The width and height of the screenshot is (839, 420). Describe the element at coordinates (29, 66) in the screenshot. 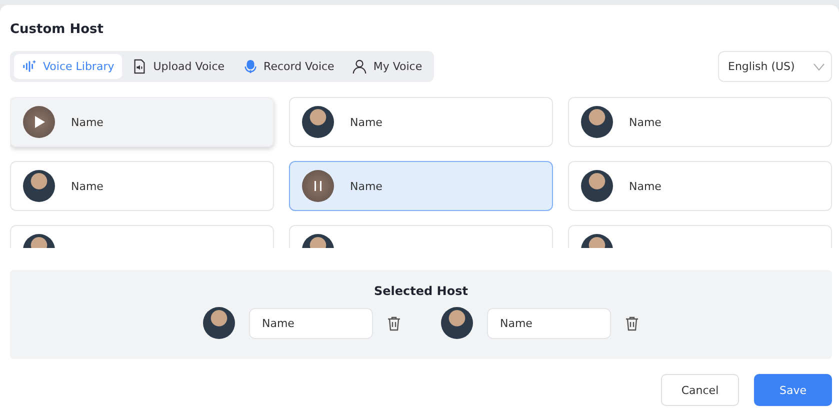

I see `waveform-icon` at that location.